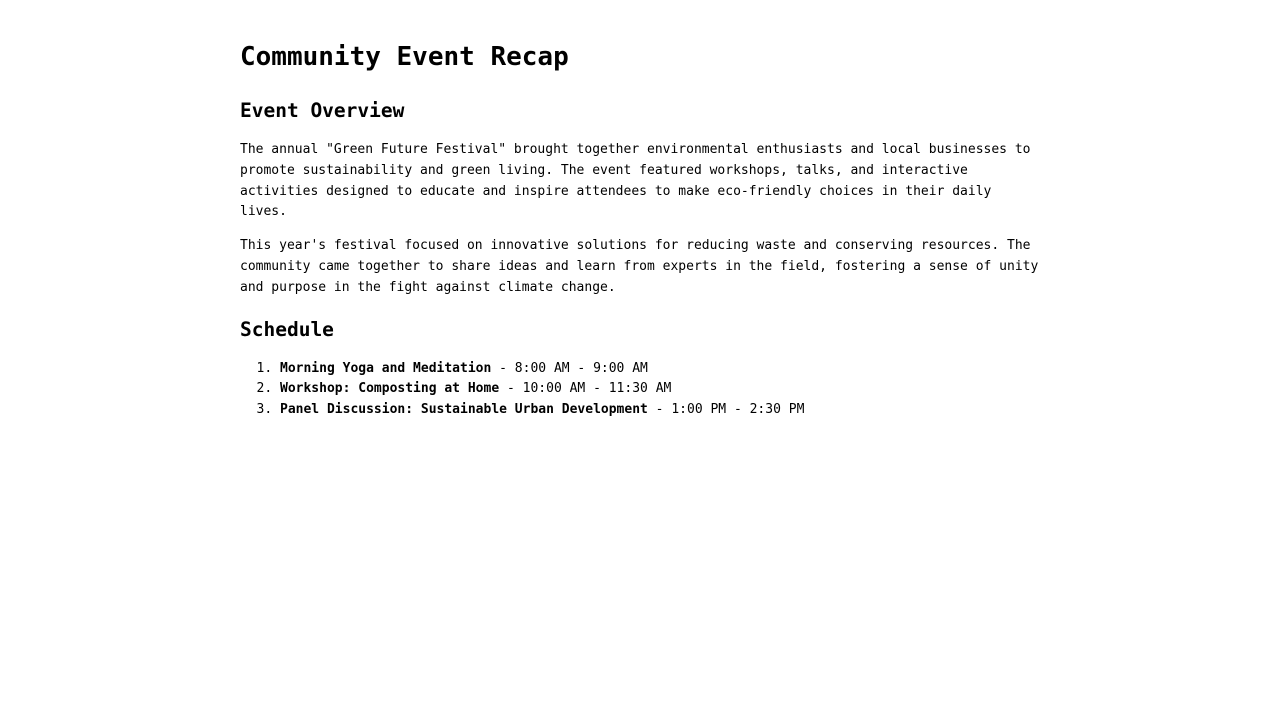  I want to click on schedule-item-time: - 1:00 PM - 2:30 PM, so click(726, 409).